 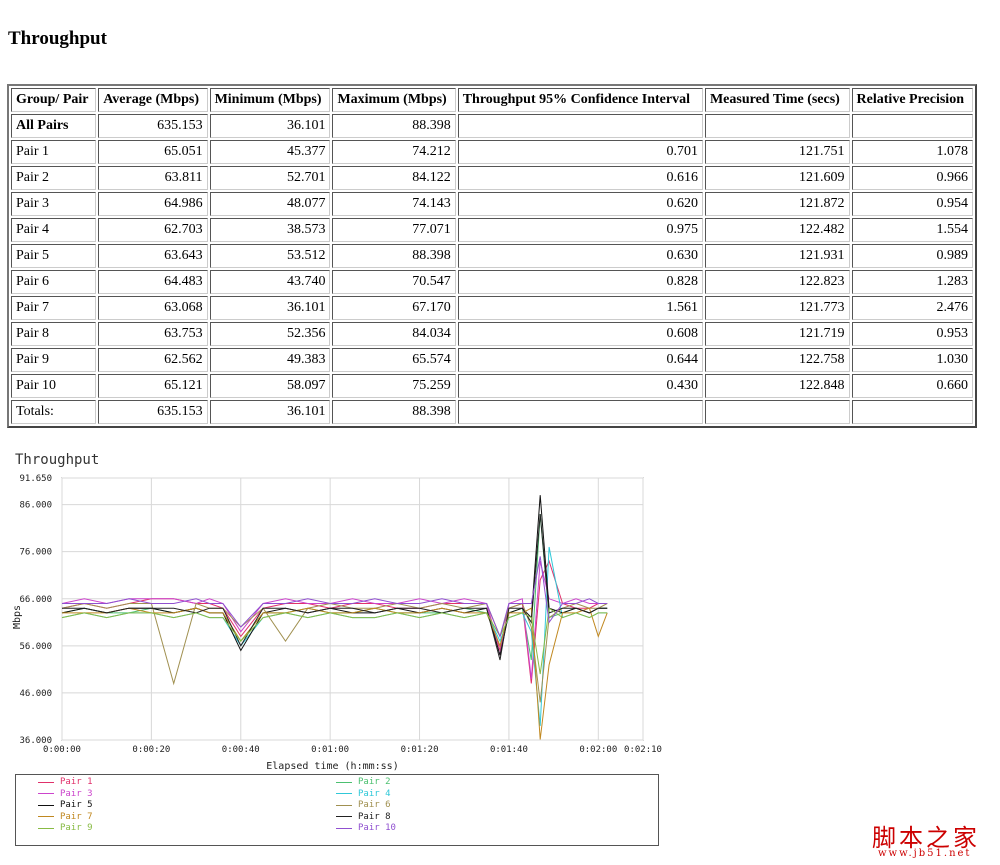 I want to click on legend-item: Pair 6, so click(x=363, y=805).